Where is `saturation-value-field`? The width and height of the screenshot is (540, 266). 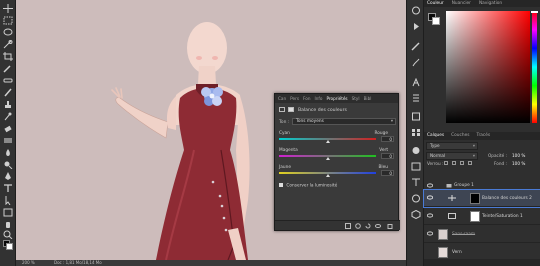
saturation-value-field is located at coordinates (488, 67).